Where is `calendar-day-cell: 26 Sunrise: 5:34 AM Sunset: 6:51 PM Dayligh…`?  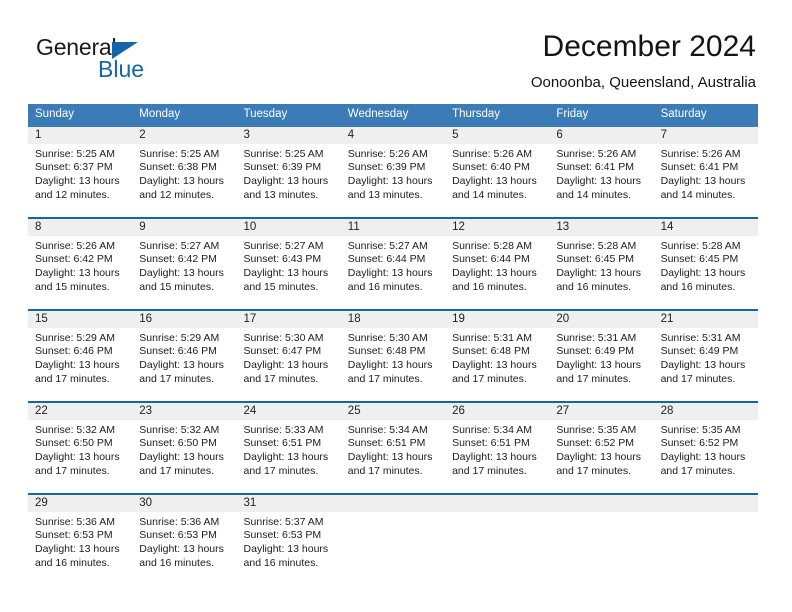
calendar-day-cell: 26 Sunrise: 5:34 AM Sunset: 6:51 PM Dayligh… is located at coordinates (497, 444).